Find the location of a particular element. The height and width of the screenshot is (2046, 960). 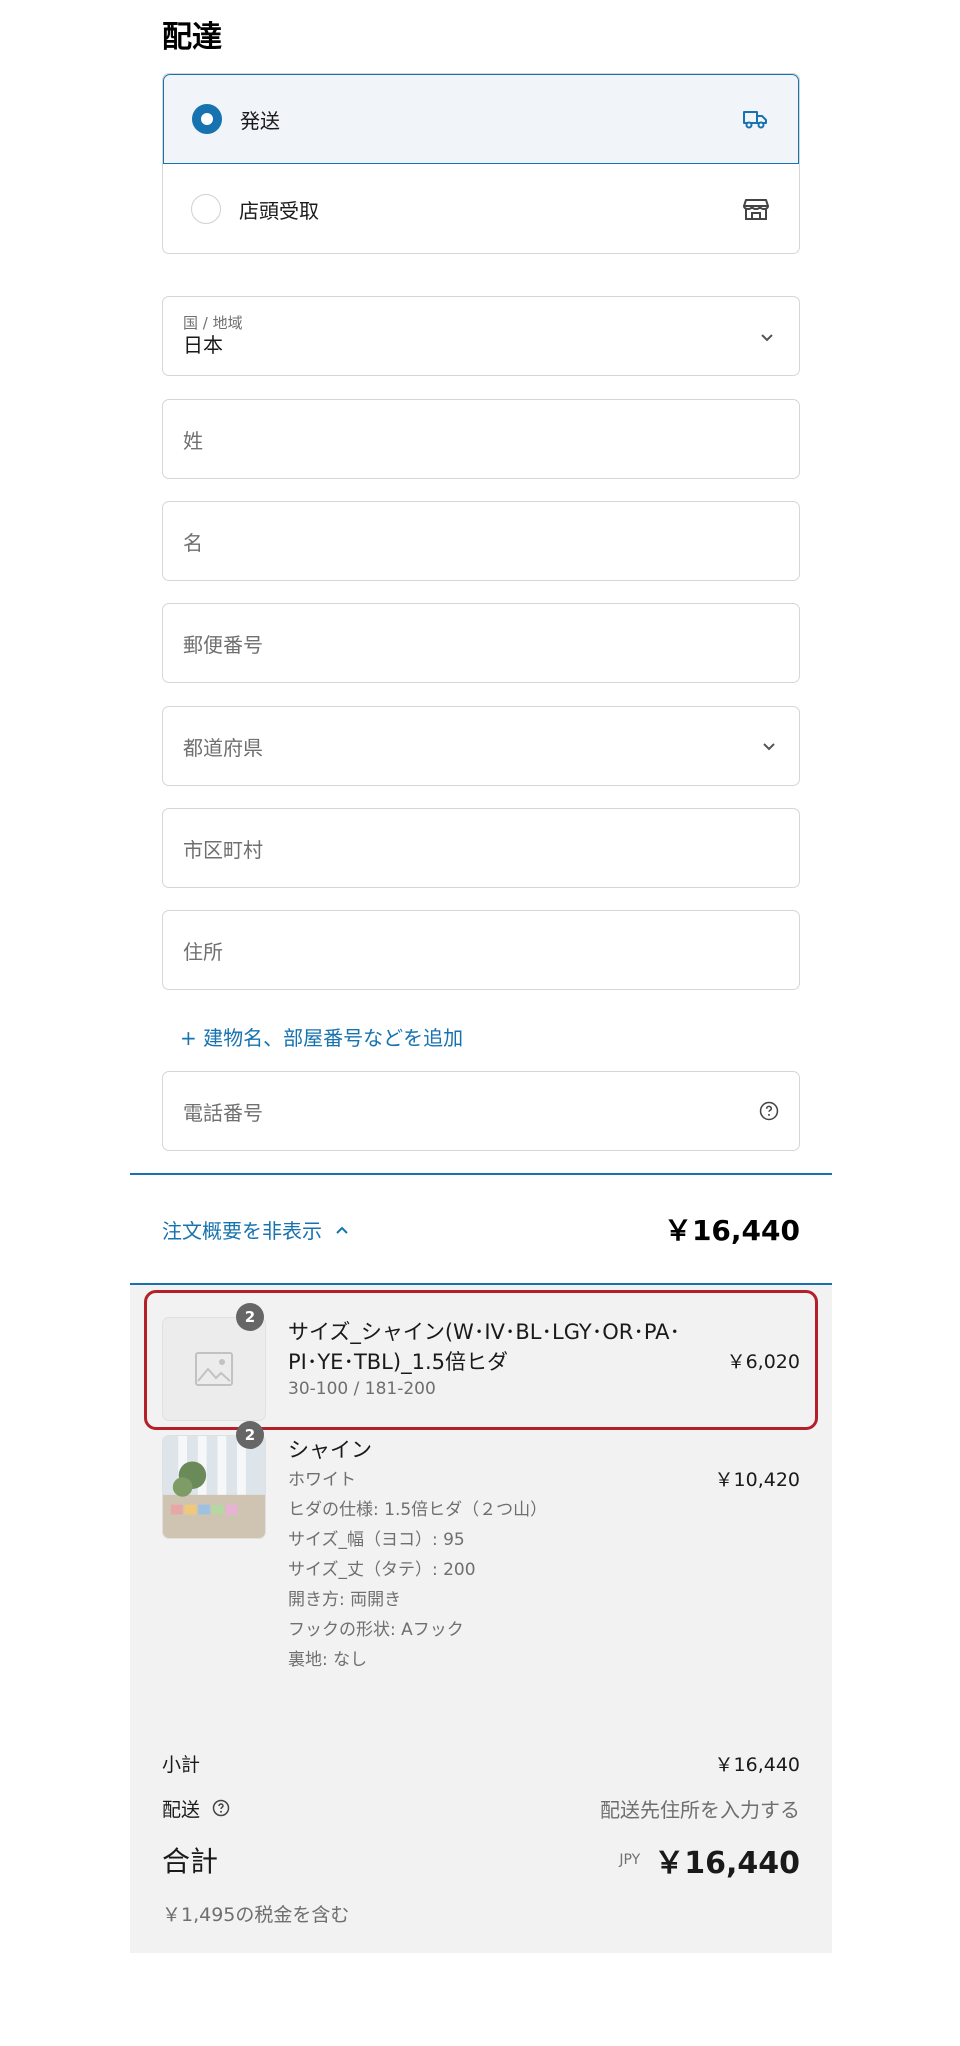

product-image is located at coordinates (214, 1487).